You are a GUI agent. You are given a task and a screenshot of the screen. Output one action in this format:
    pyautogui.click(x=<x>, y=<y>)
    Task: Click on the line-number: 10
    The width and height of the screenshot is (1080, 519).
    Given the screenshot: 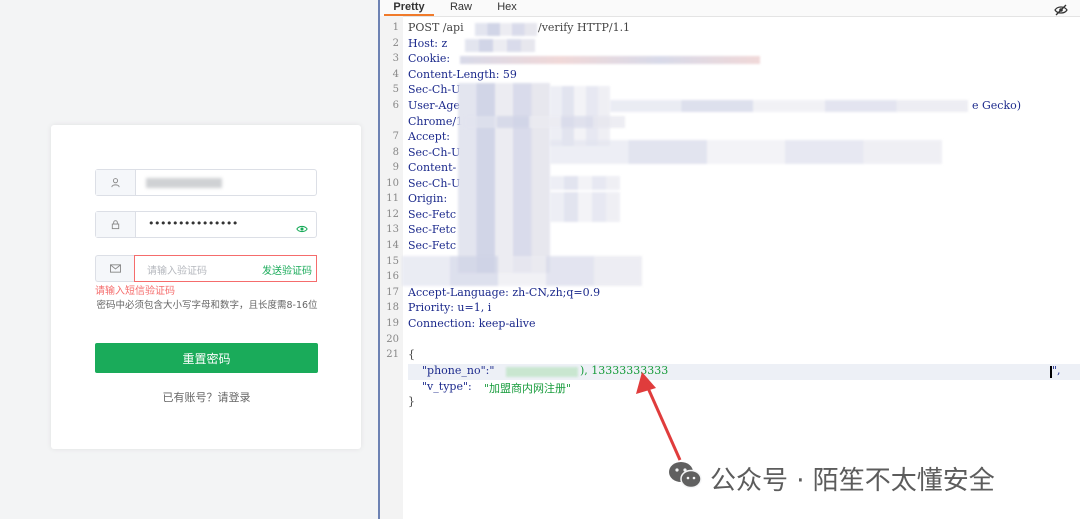 What is the action you would take?
    pyautogui.click(x=392, y=183)
    